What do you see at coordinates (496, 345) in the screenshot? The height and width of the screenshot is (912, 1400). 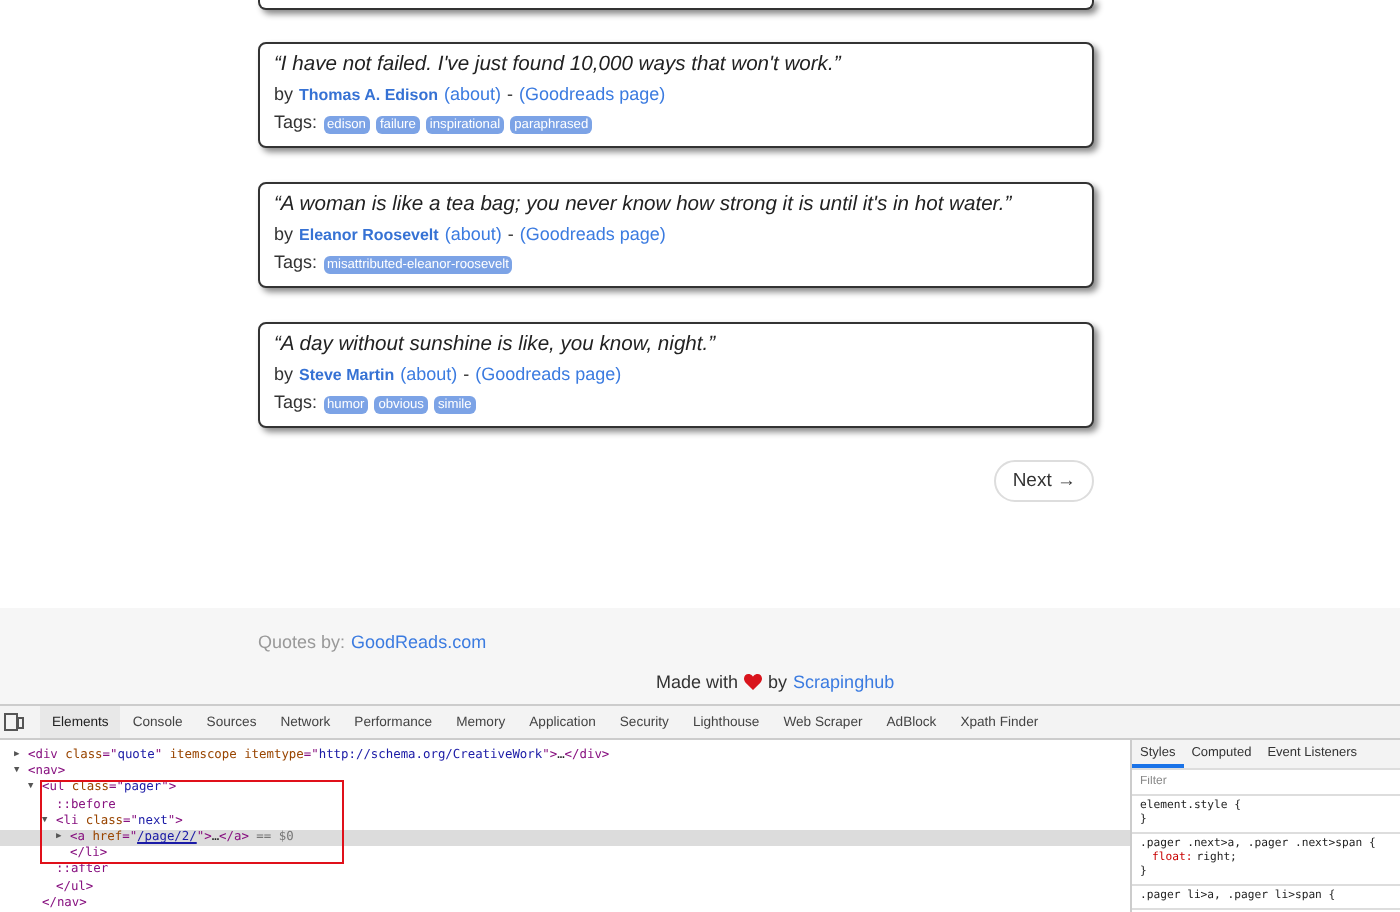 I see `quote-text: “A day without sunshine is like, you know, night.”` at bounding box center [496, 345].